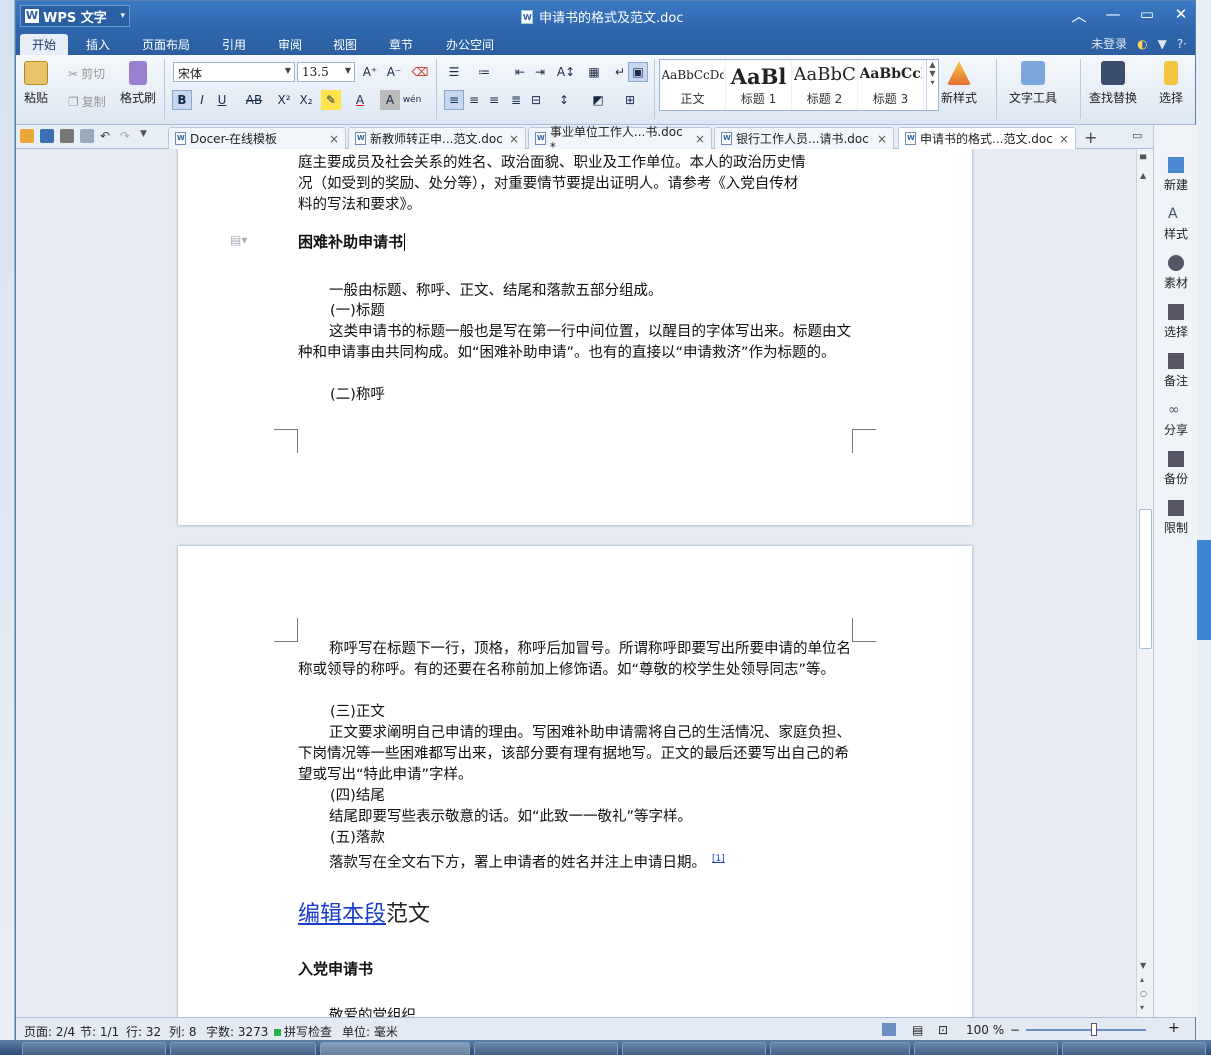 This screenshot has height=1055, width=1211. I want to click on superscript-button: X², so click(284, 100).